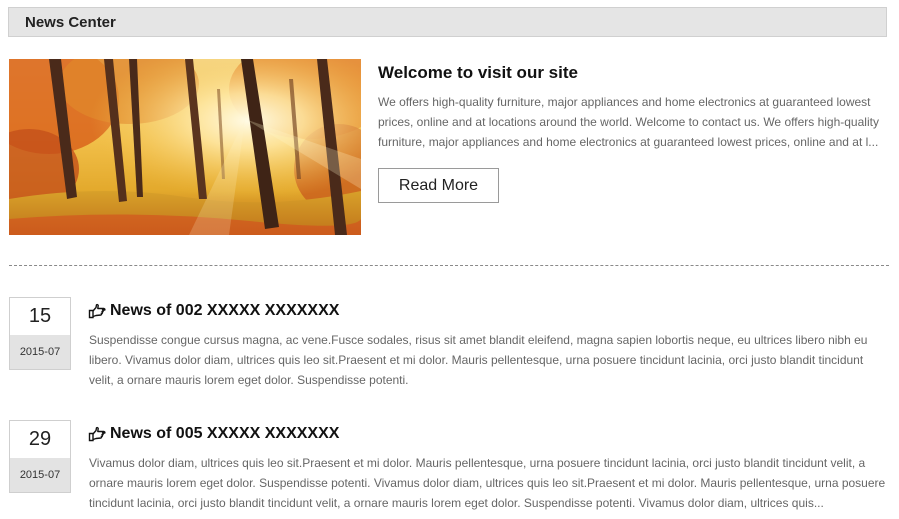  I want to click on news-title: News of 005 XXXXX XXXXXXX, so click(224, 434).